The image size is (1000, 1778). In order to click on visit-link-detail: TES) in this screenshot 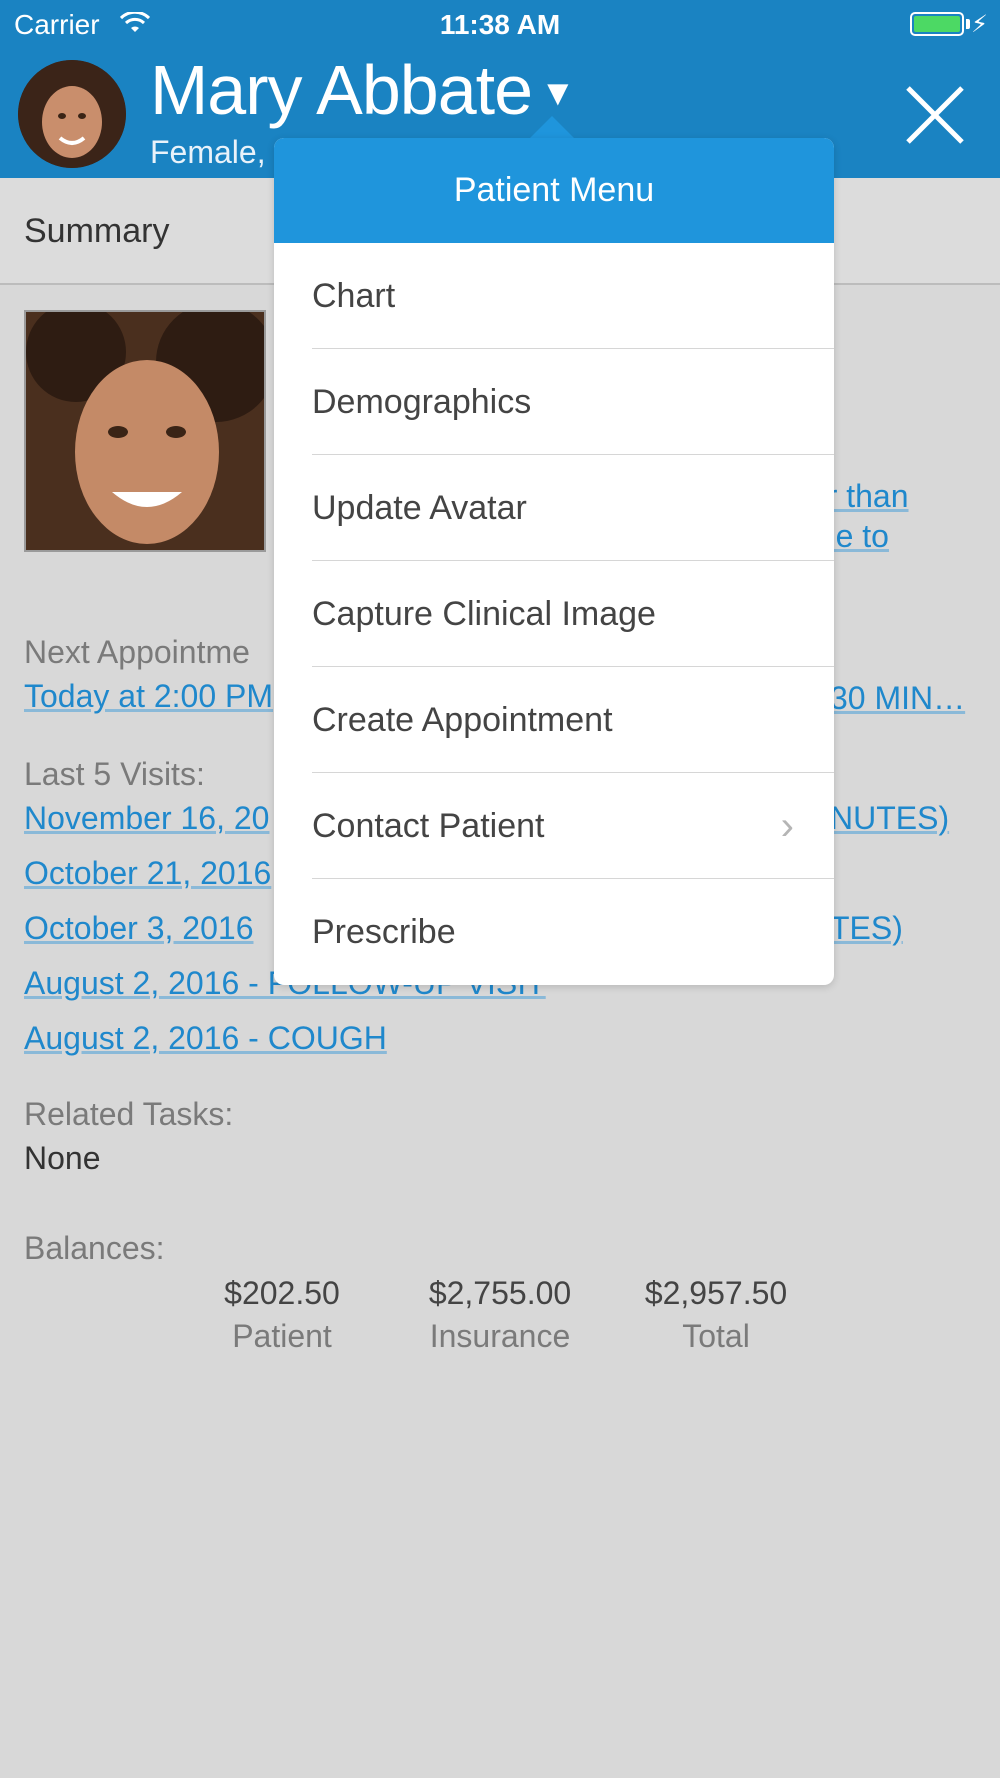, I will do `click(866, 928)`.